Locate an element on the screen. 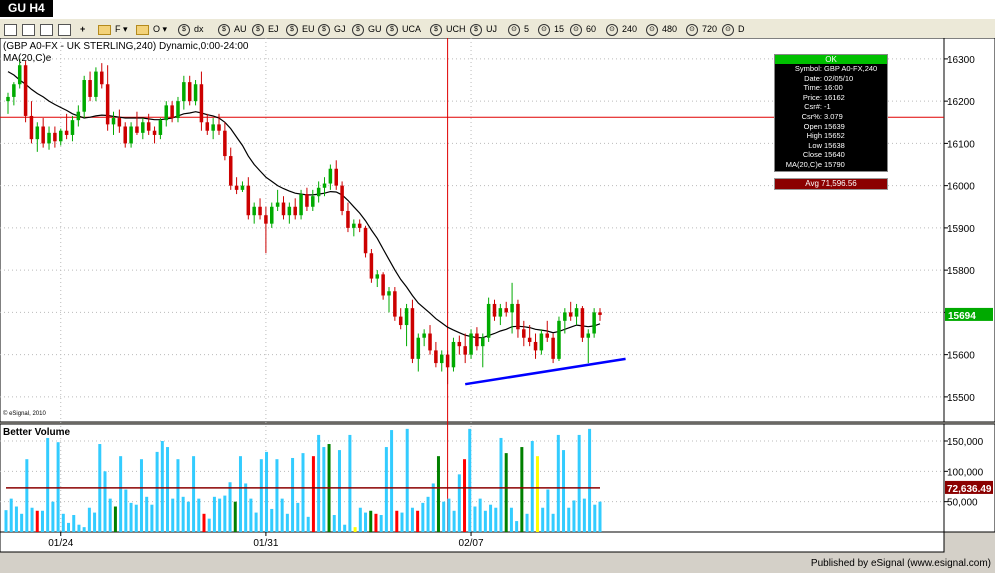  data-window-key: Time: is located at coordinates (812, 88).